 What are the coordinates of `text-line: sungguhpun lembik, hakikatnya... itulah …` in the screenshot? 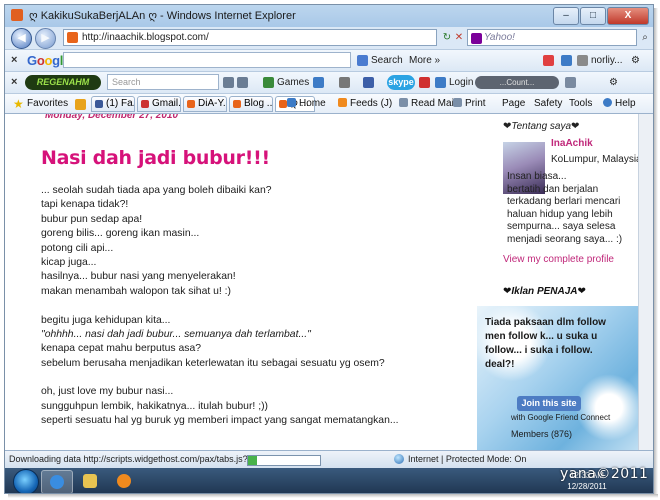 It's located at (154, 406).